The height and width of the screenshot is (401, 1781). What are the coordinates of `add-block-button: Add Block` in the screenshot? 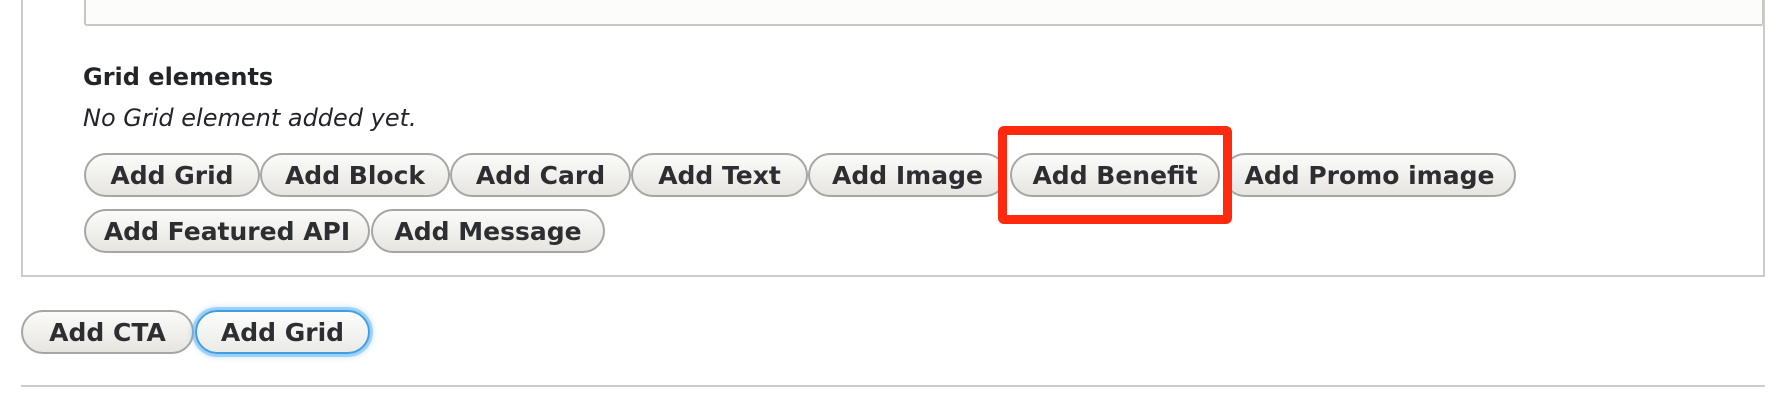 It's located at (355, 175).